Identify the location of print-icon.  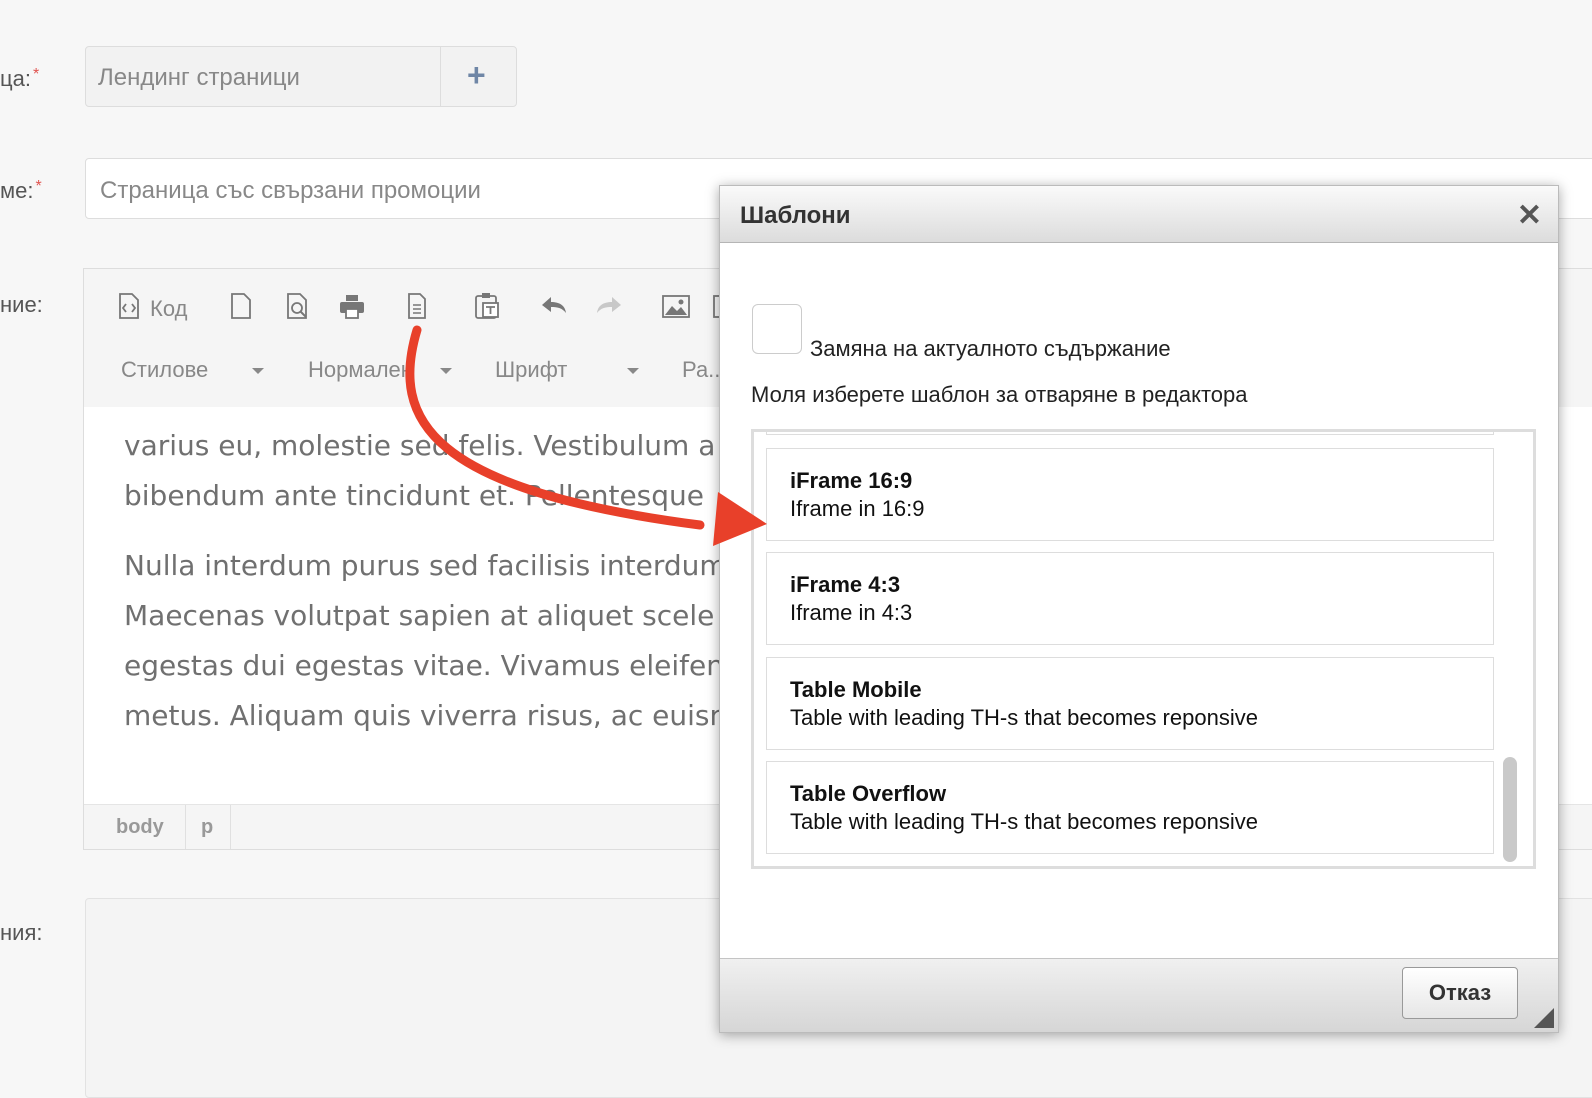
(352, 306).